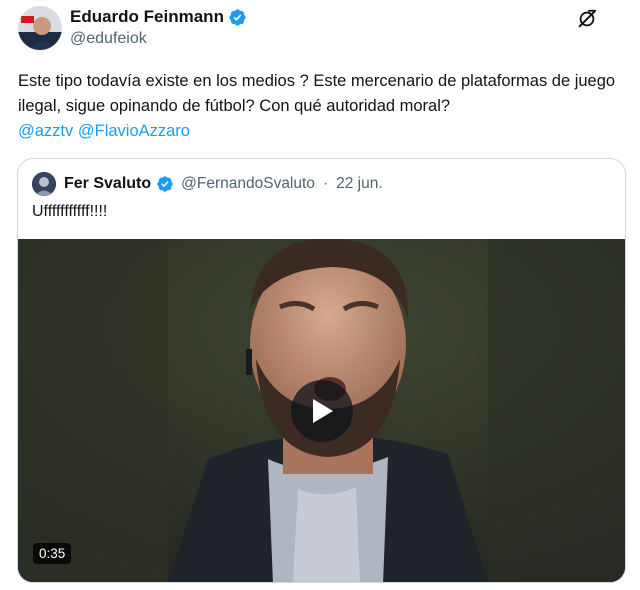  I want to click on quote-date: 22 jun., so click(359, 184).